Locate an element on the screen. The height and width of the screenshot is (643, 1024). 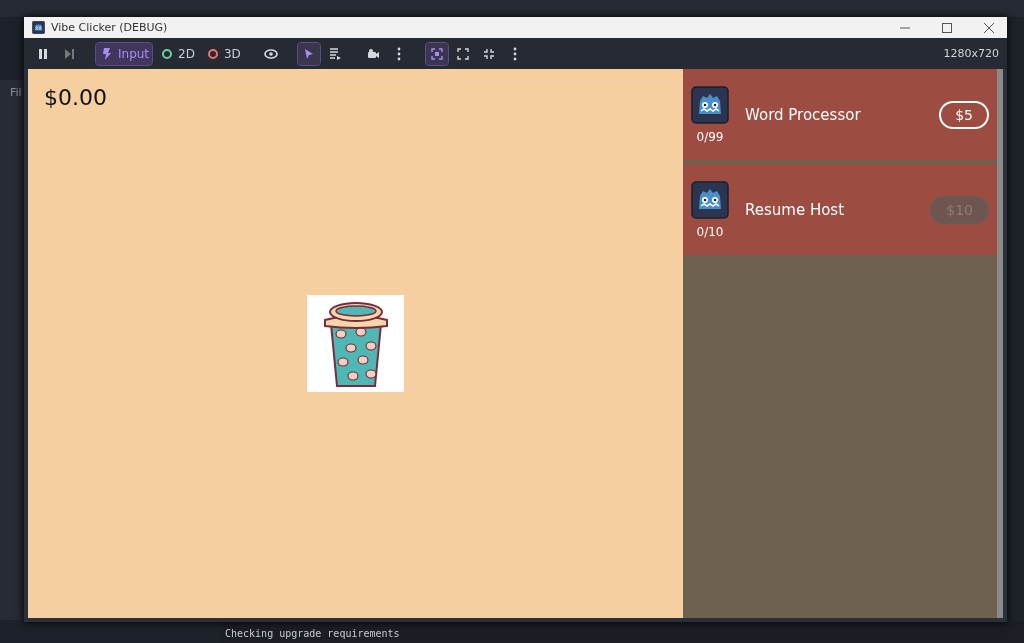
coffee-cup-button is located at coordinates (355, 343).